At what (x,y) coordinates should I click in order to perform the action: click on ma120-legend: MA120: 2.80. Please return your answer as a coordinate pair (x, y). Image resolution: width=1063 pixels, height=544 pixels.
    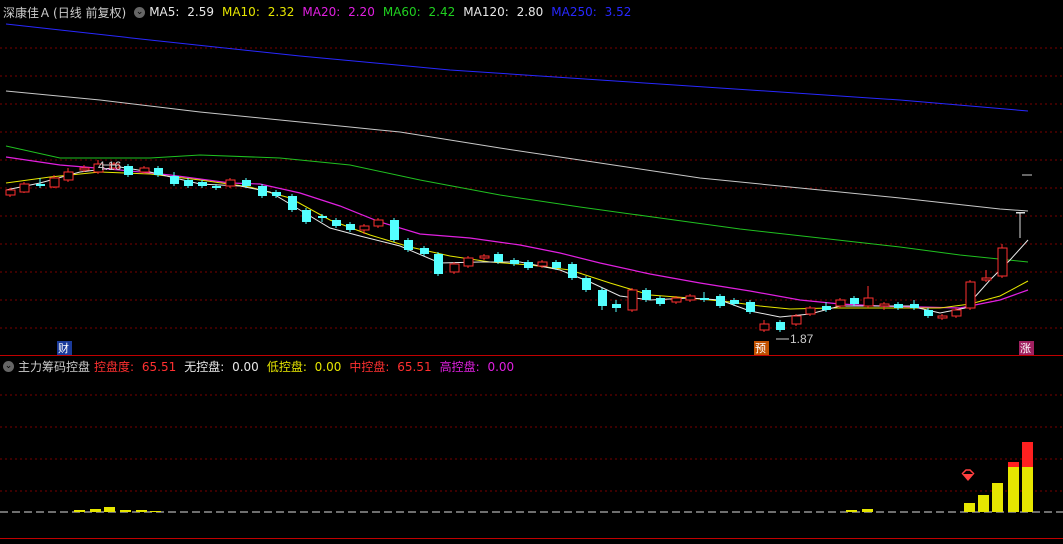
    Looking at the image, I should click on (503, 12).